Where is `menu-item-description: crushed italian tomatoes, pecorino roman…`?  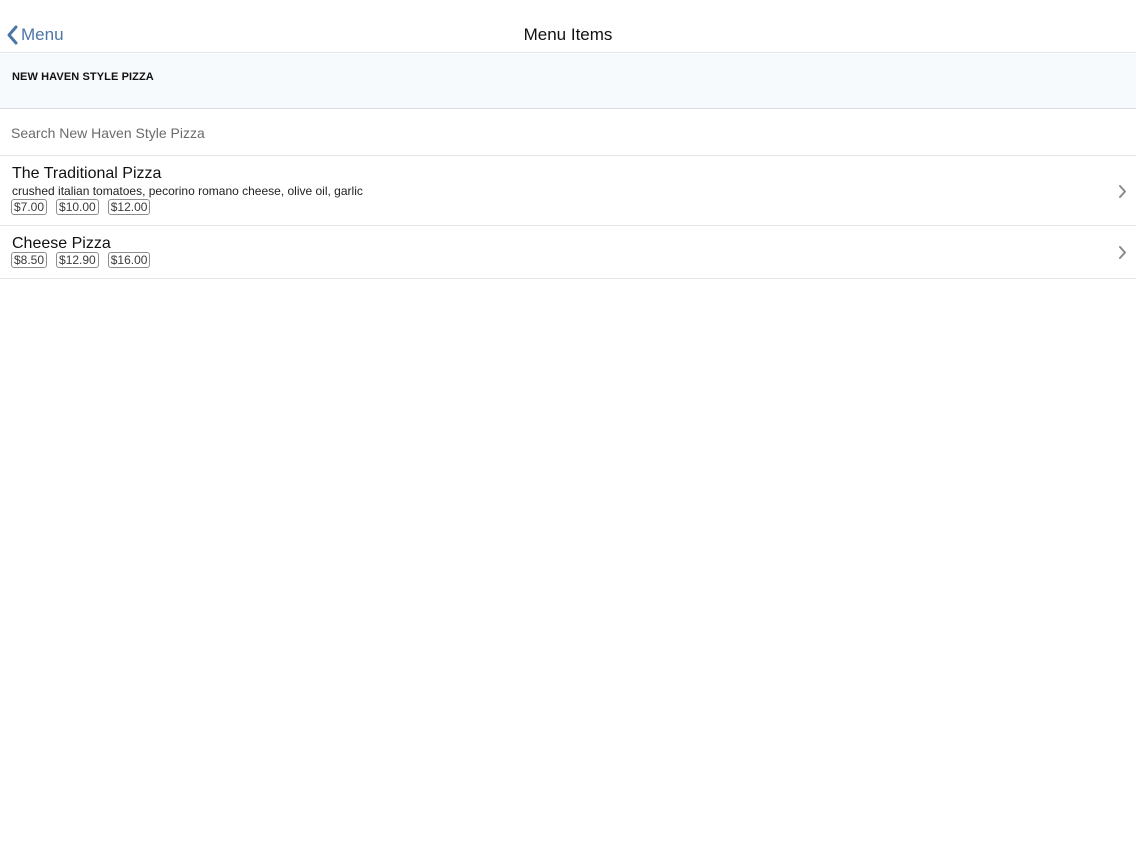 menu-item-description: crushed italian tomatoes, pecorino roman… is located at coordinates (187, 191).